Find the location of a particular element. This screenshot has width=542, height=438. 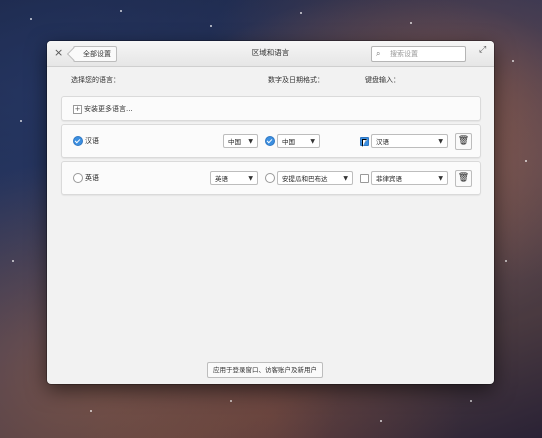

input-method-value: 汉语 is located at coordinates (382, 142).